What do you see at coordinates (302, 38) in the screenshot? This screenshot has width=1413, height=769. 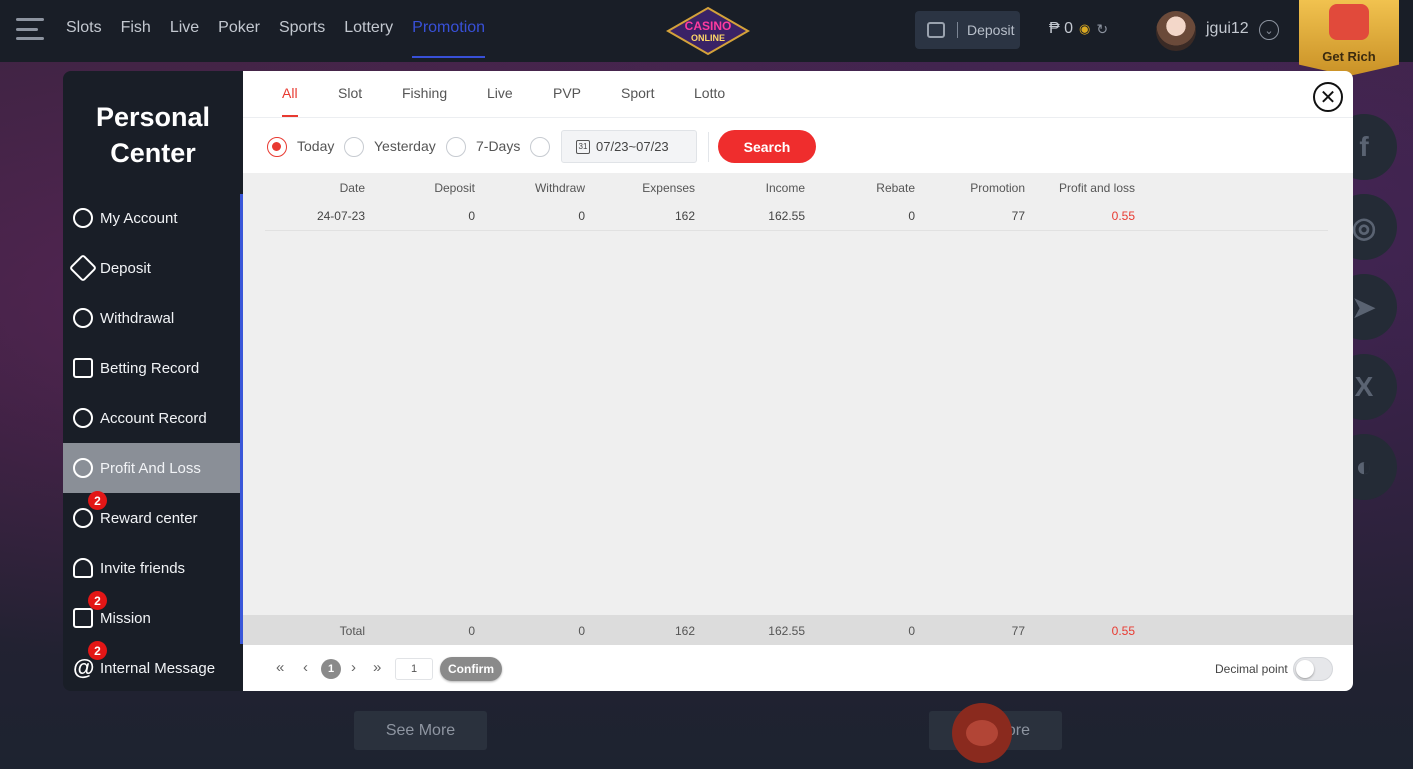 I see `nav-sports: Sports` at bounding box center [302, 38].